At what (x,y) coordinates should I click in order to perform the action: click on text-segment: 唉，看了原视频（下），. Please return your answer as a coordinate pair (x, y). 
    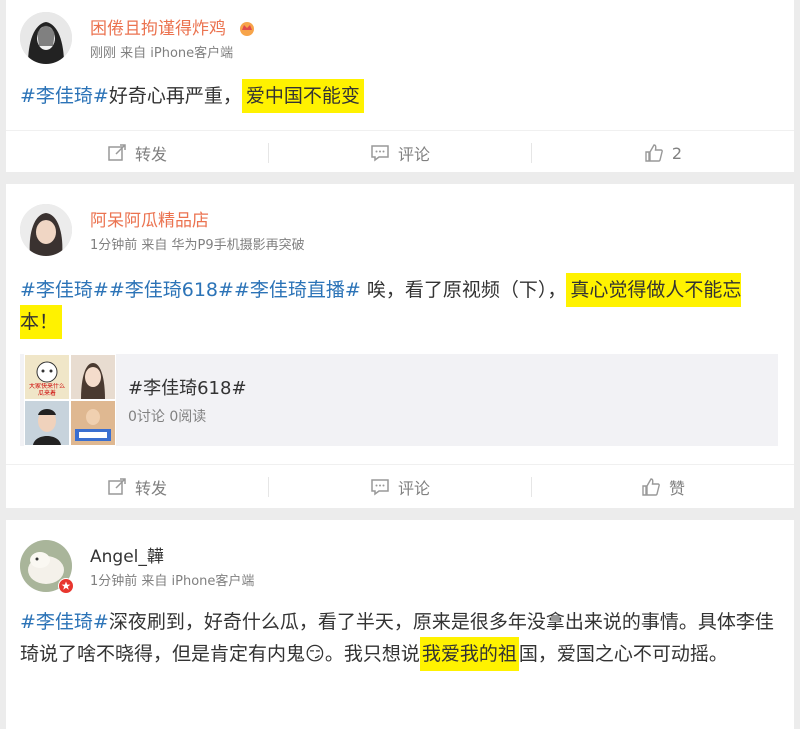
    Looking at the image, I should click on (463, 290).